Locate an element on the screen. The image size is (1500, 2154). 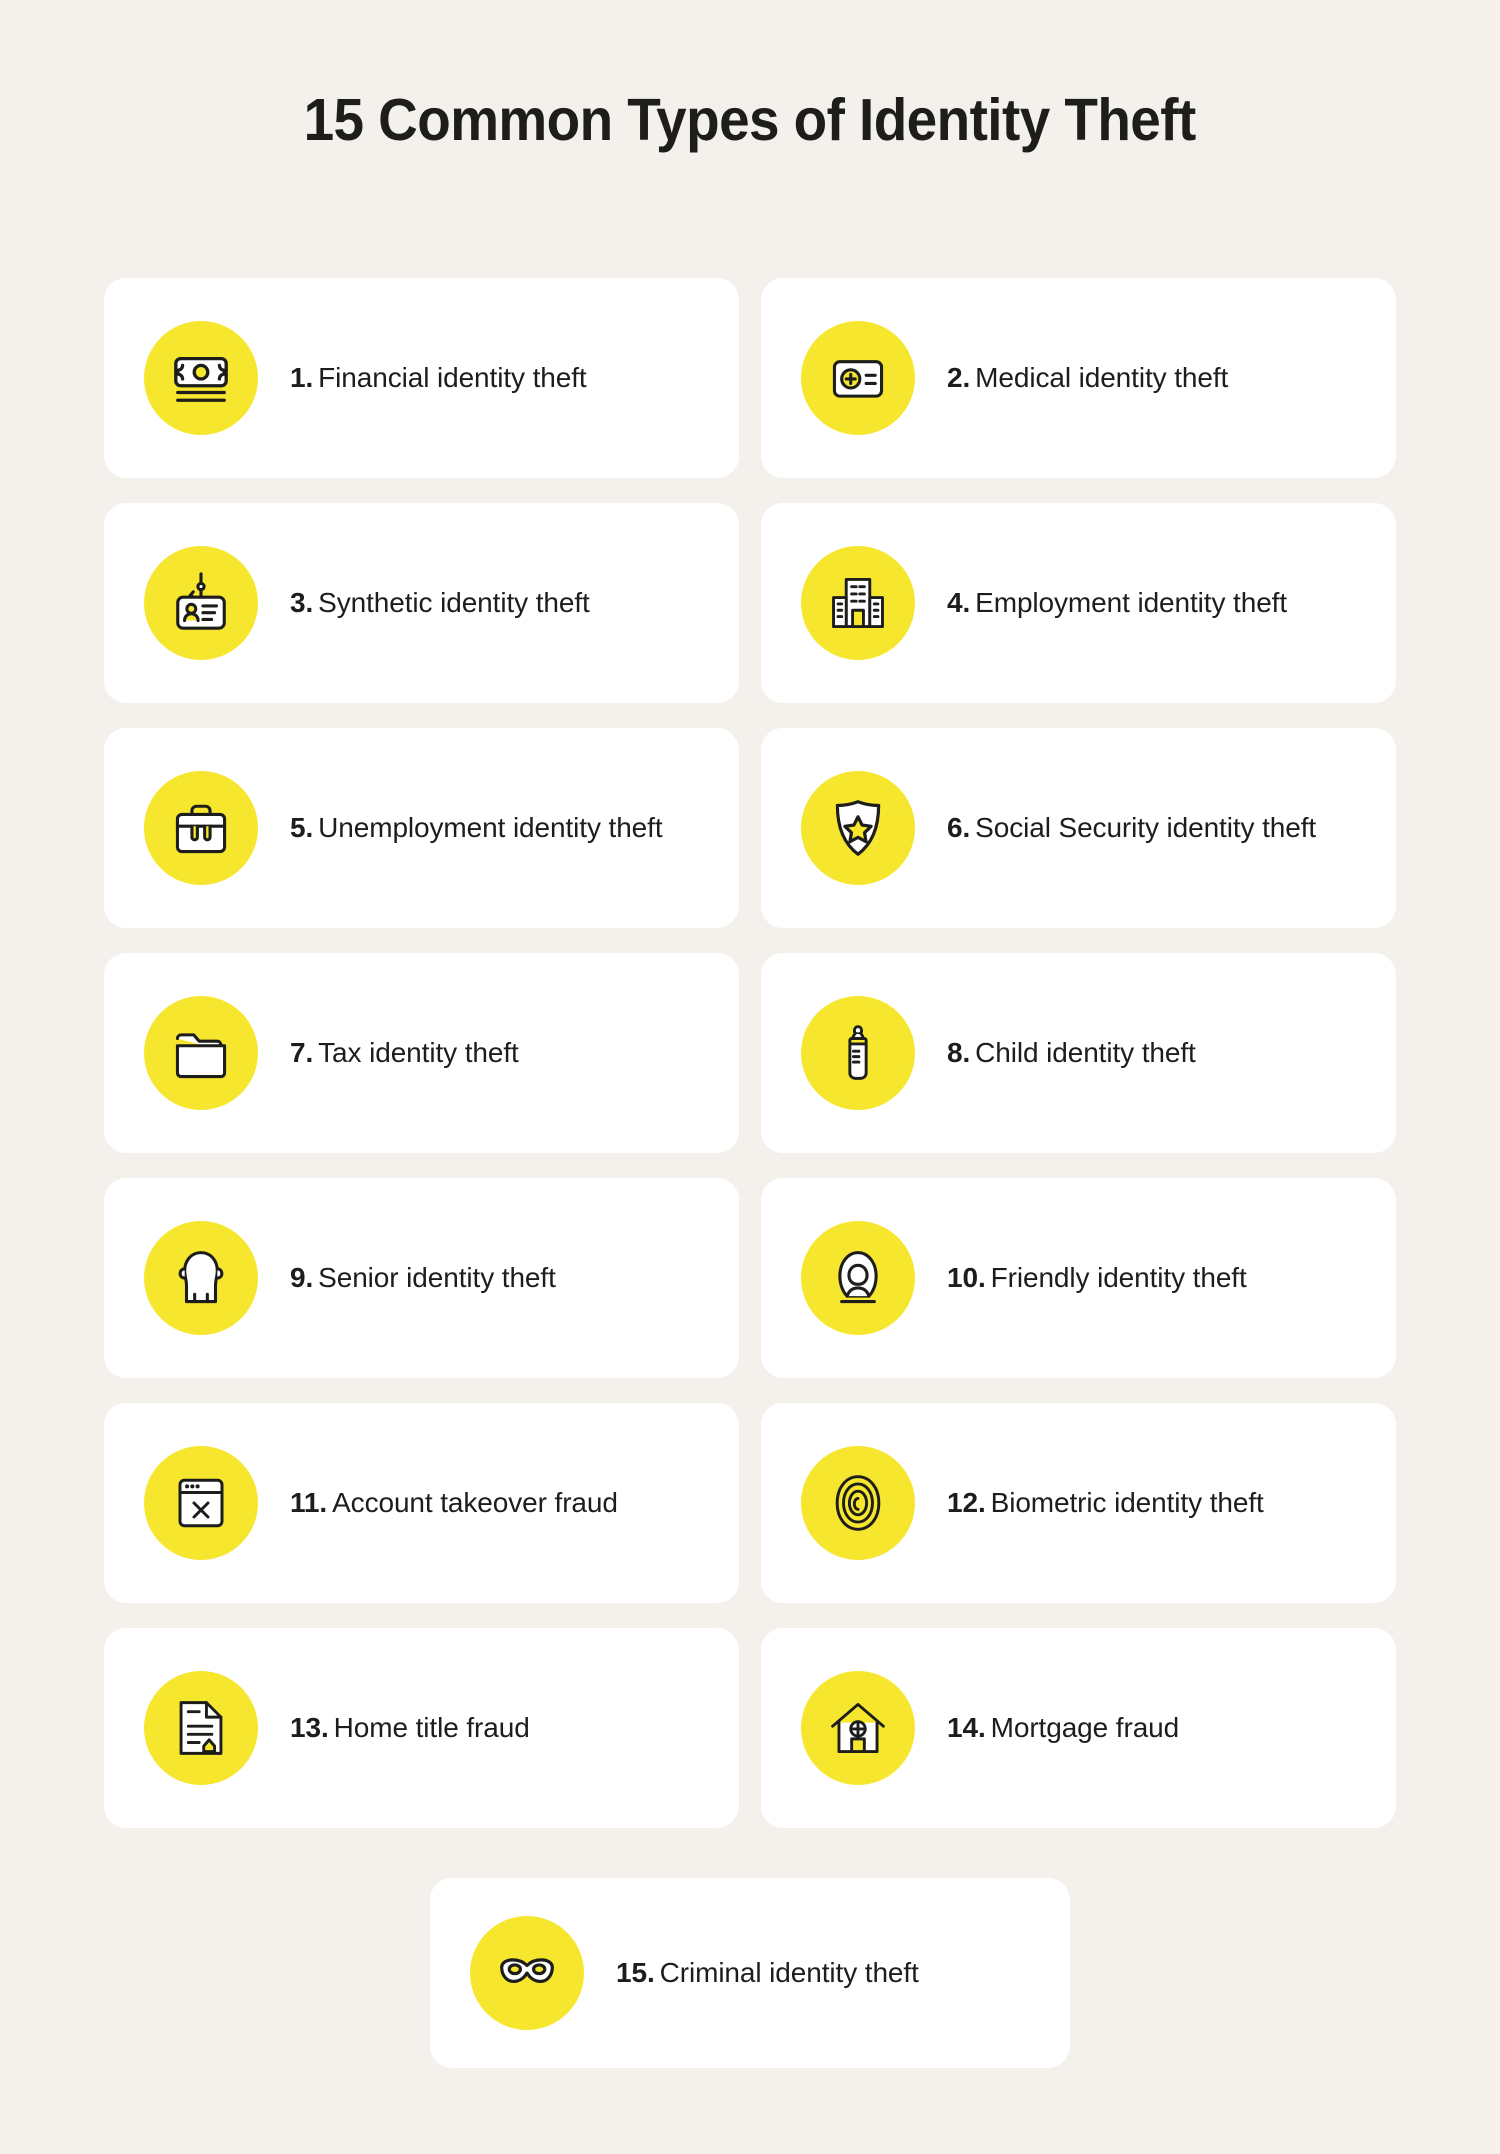
identity-theft-name: Friendly identity theft is located at coordinates (1118, 1278).